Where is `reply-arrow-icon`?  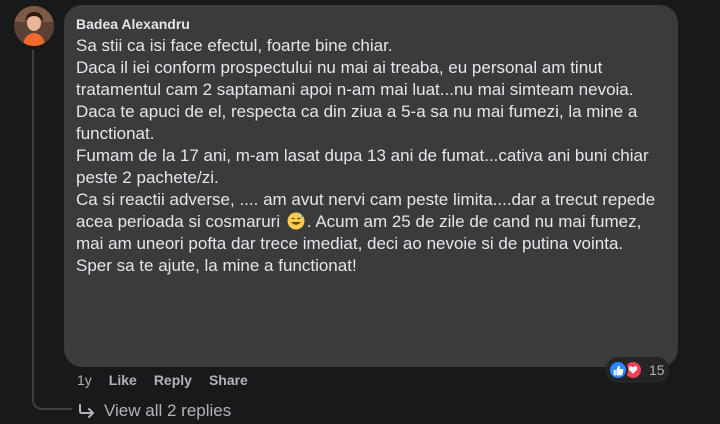
reply-arrow-icon is located at coordinates (86, 411).